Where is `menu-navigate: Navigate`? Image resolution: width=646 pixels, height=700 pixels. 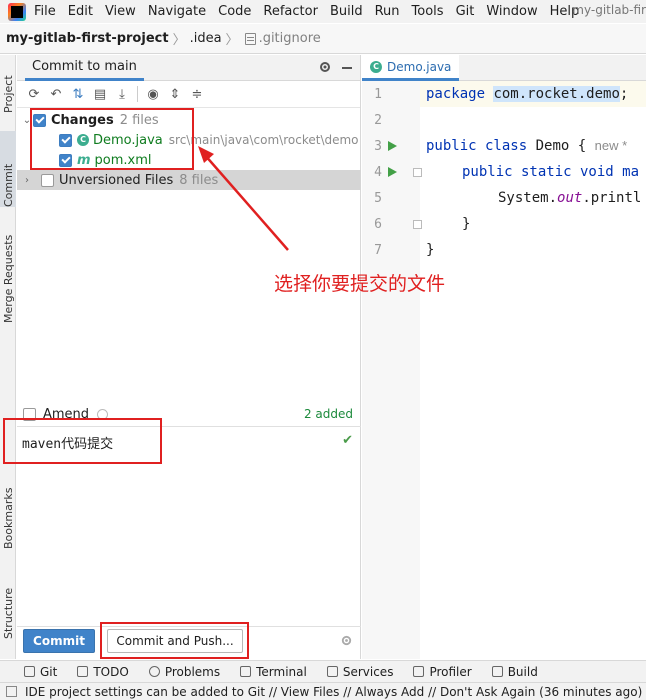
menu-navigate: Navigate is located at coordinates (177, 11).